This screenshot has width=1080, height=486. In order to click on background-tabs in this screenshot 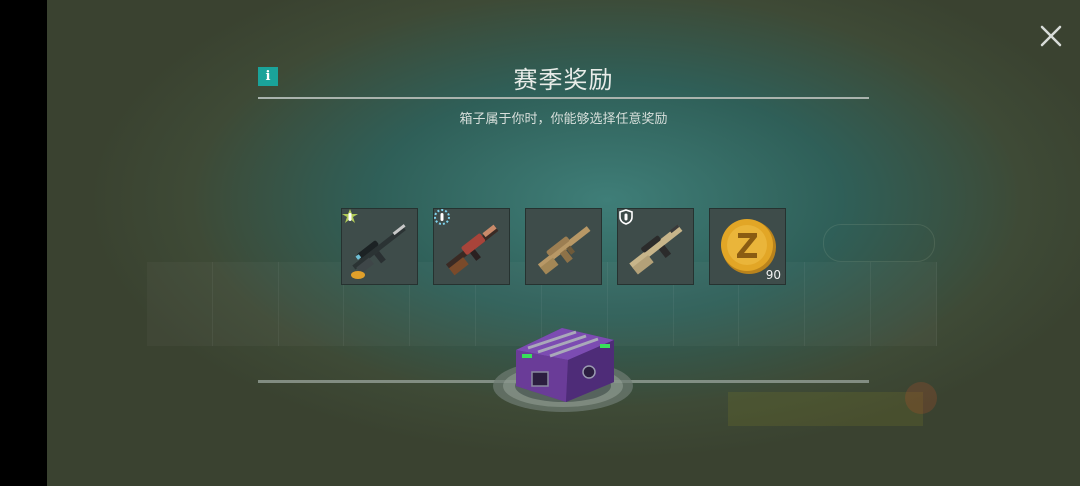, I will do `click(547, 46)`.